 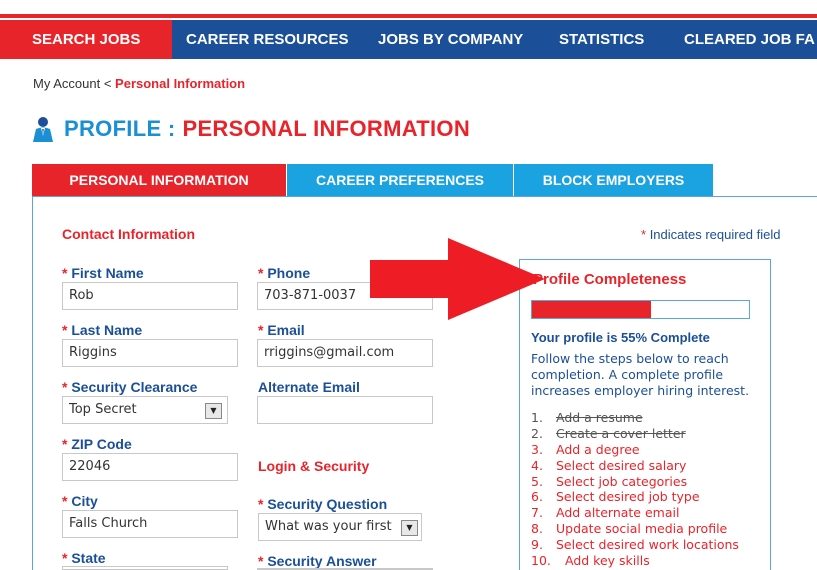 I want to click on step-number: 9., so click(x=537, y=545).